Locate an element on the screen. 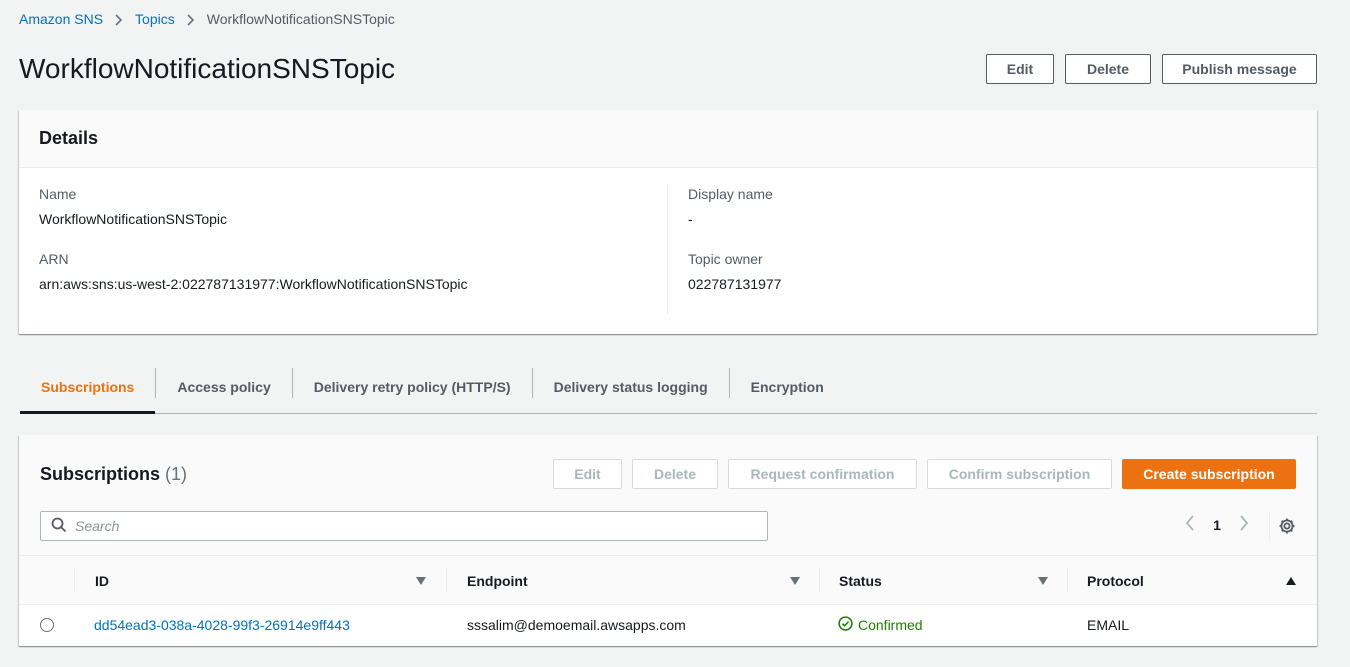  search-input is located at coordinates (400, 526).